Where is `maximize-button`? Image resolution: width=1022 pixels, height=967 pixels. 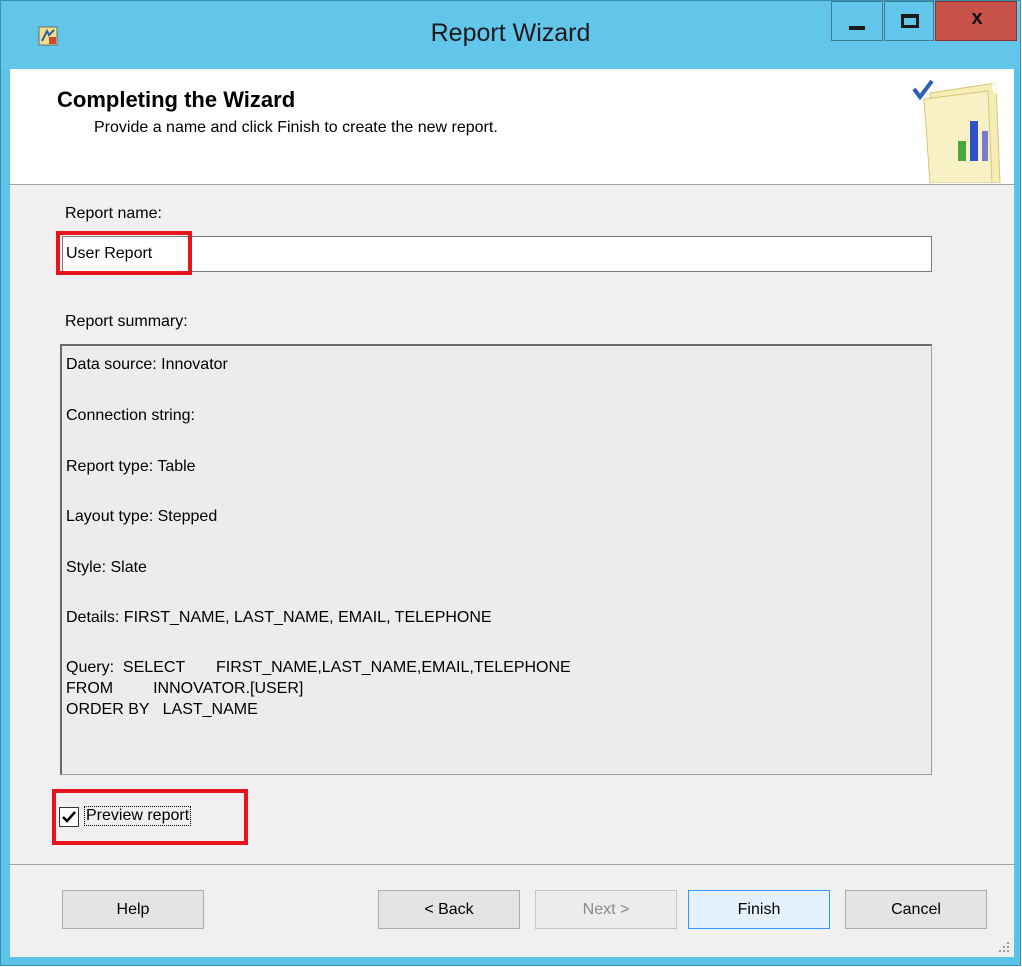
maximize-button is located at coordinates (909, 21).